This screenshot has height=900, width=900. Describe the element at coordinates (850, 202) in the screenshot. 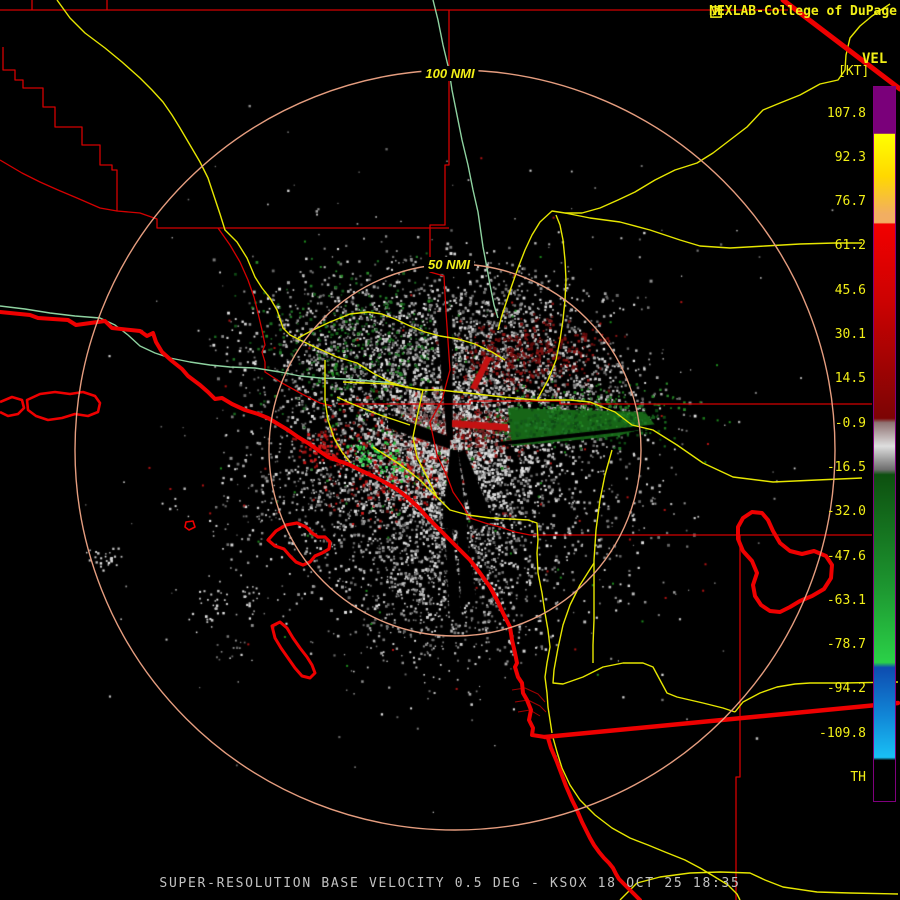

I see `colorbar-tick-label: 76.7` at that location.